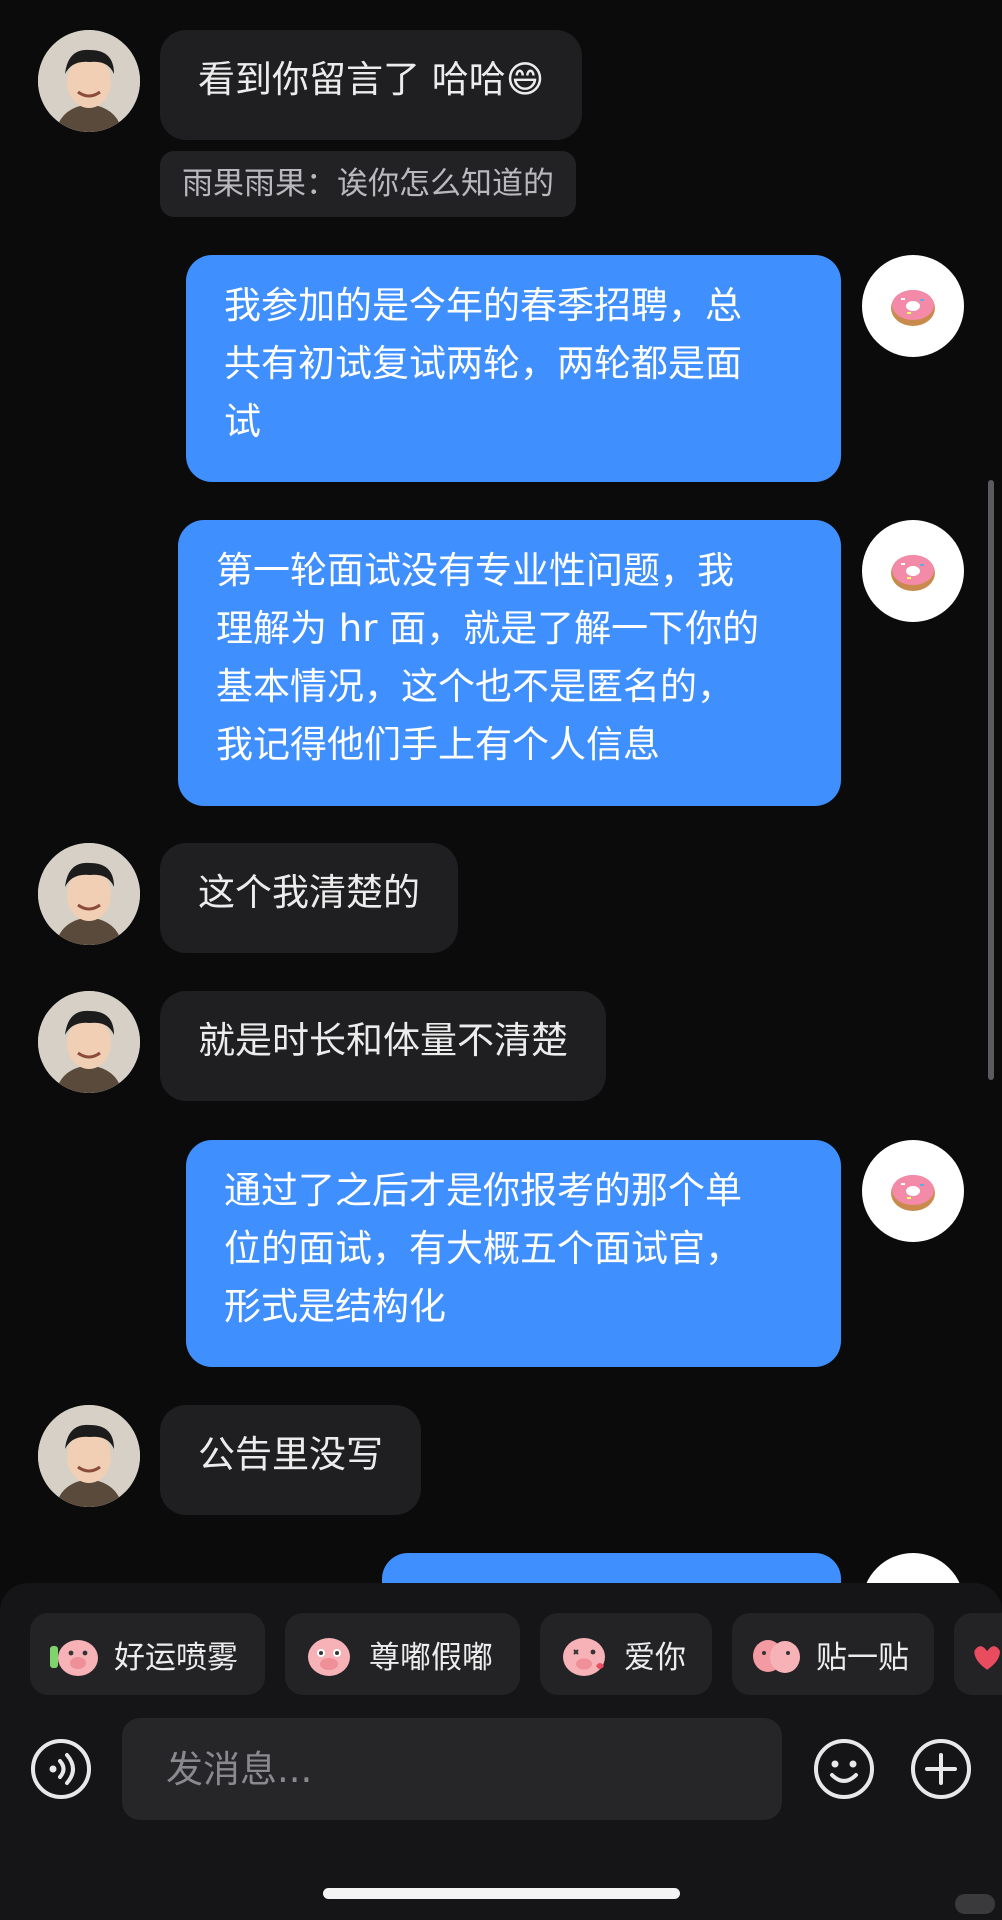  I want to click on message-line: 试, so click(242, 421).